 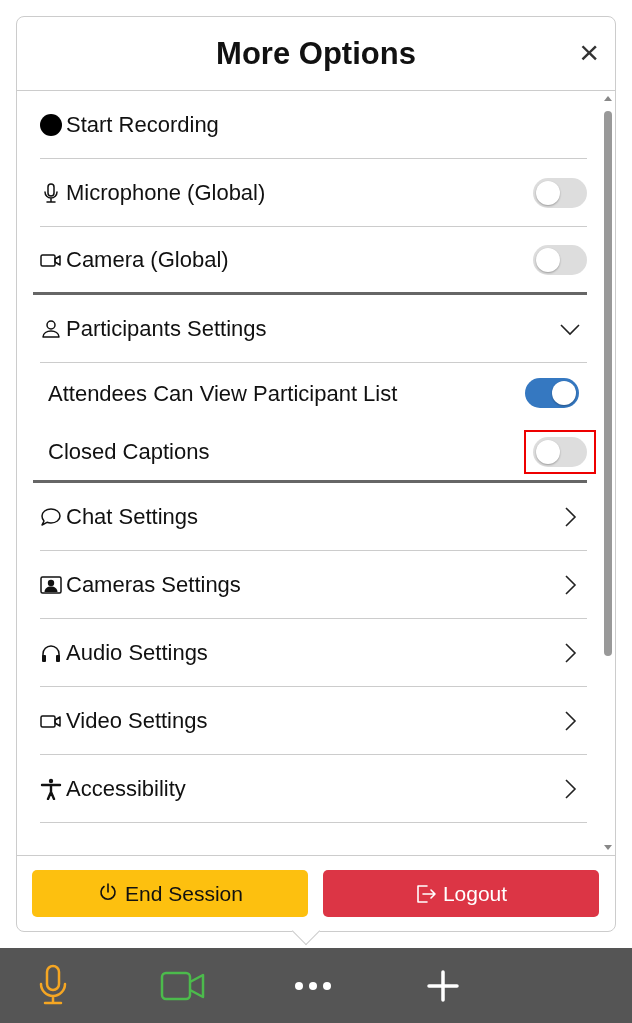 I want to click on menu-item-label: Attendees Can View Participant List, so click(x=223, y=393).